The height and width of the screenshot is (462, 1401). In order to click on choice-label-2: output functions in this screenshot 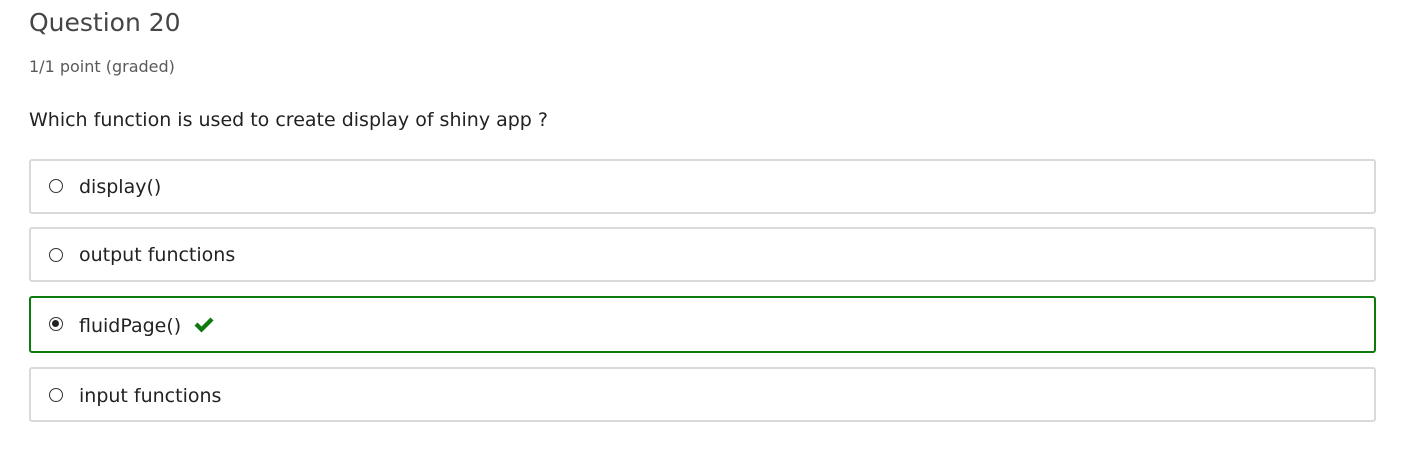, I will do `click(157, 255)`.